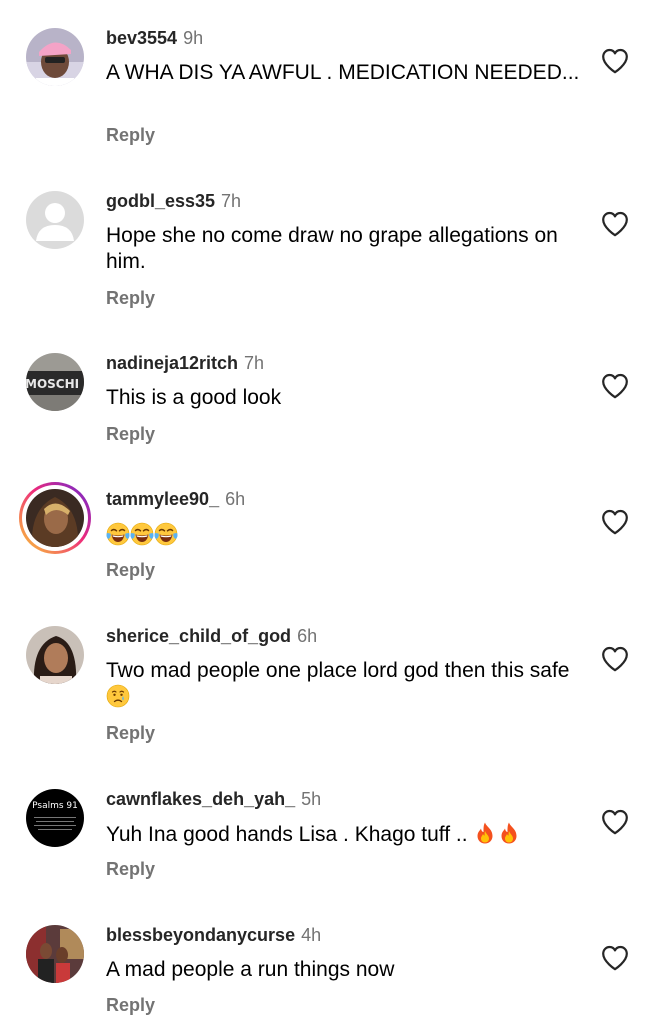  Describe the element at coordinates (198, 636) in the screenshot. I see `comment-username: sherice_child_of_god` at that location.